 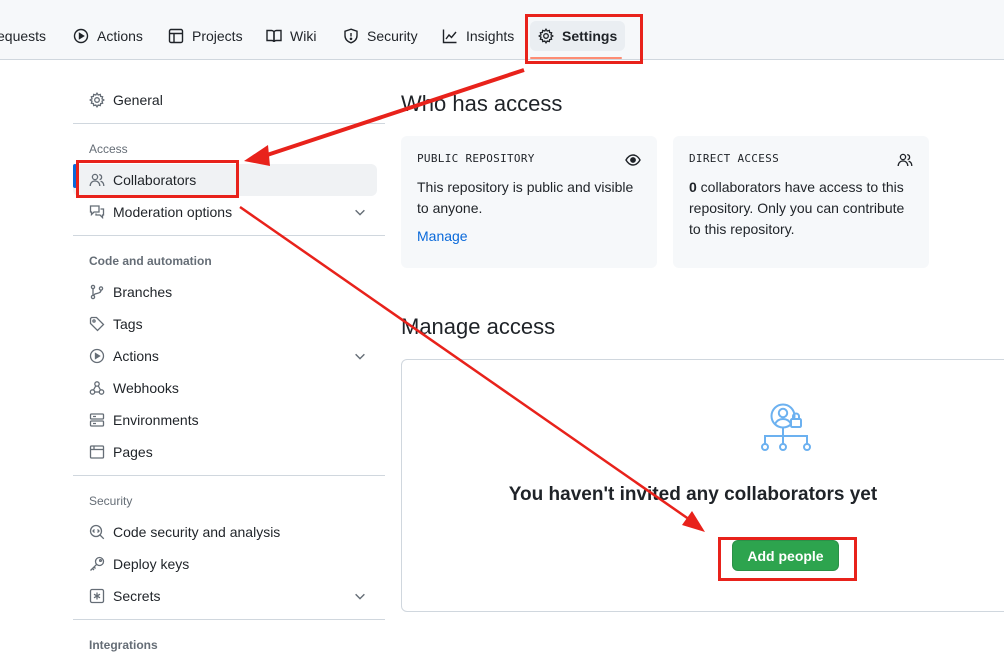 What do you see at coordinates (176, 36) in the screenshot?
I see `table-icon` at bounding box center [176, 36].